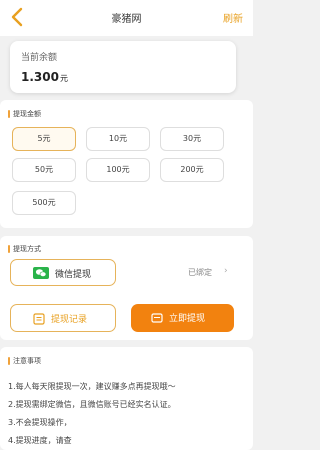  What do you see at coordinates (24, 249) in the screenshot?
I see `method-section-title: 提现方式` at bounding box center [24, 249].